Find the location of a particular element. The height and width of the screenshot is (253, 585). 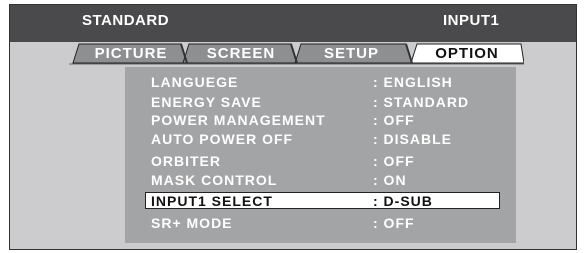

tab-bar: PICTURE SCREEN SETUP OPTION is located at coordinates (296, 53).